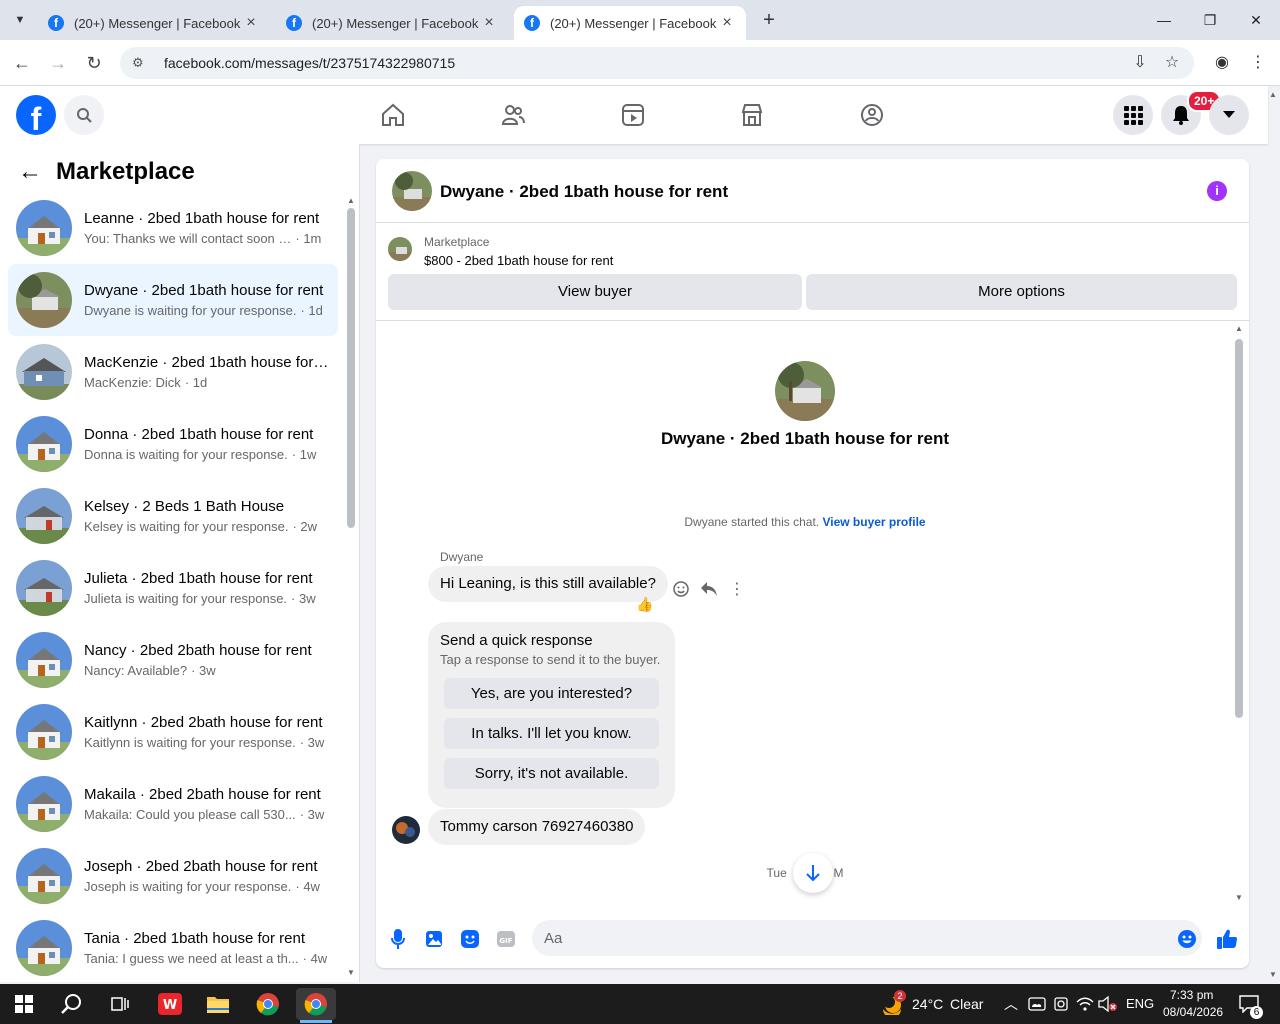 The height and width of the screenshot is (1024, 1280). I want to click on install-app-icon: ⇩, so click(1140, 63).